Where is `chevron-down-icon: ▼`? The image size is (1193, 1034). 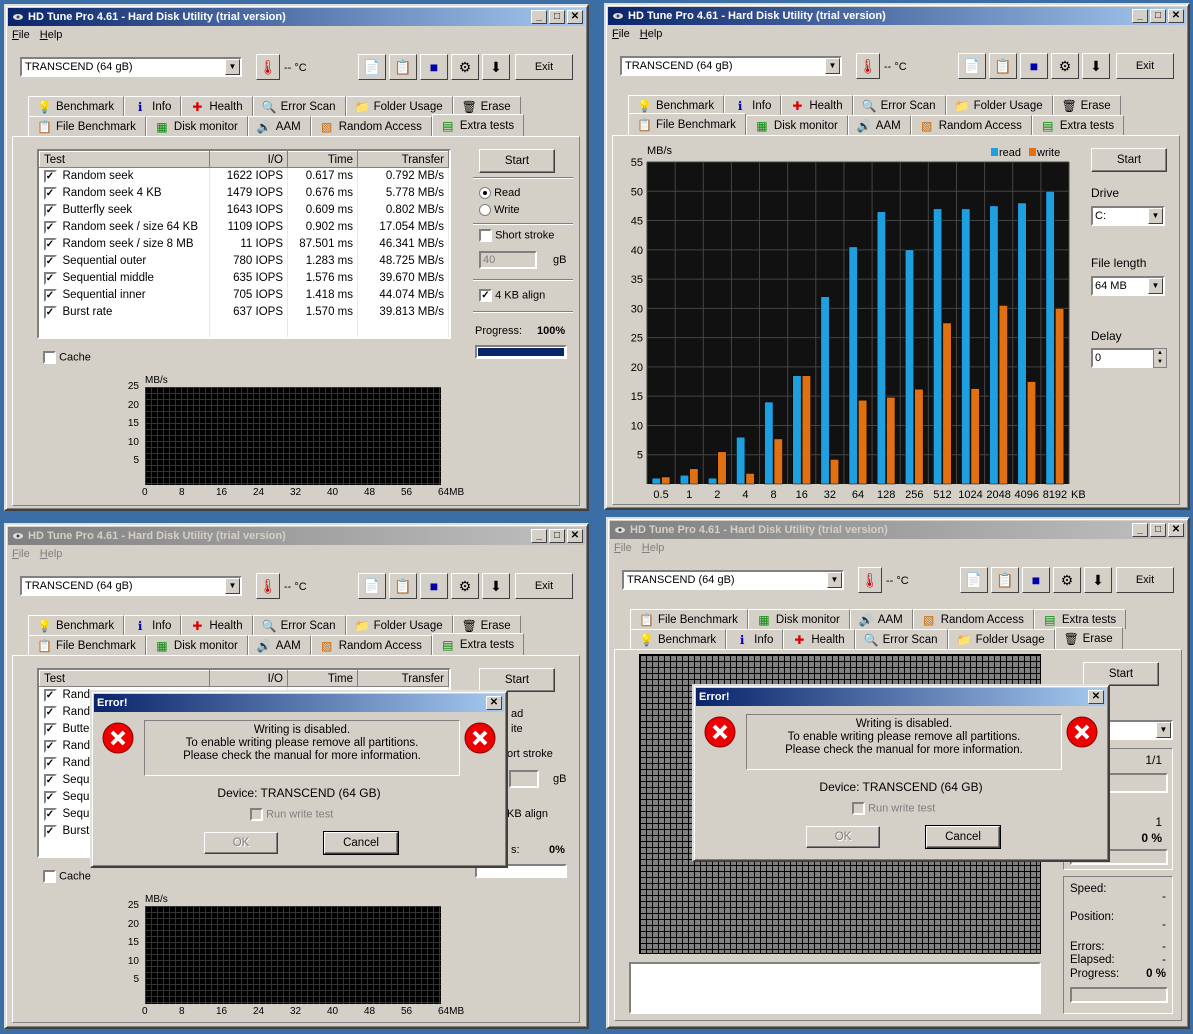
chevron-down-icon: ▼ is located at coordinates (832, 66).